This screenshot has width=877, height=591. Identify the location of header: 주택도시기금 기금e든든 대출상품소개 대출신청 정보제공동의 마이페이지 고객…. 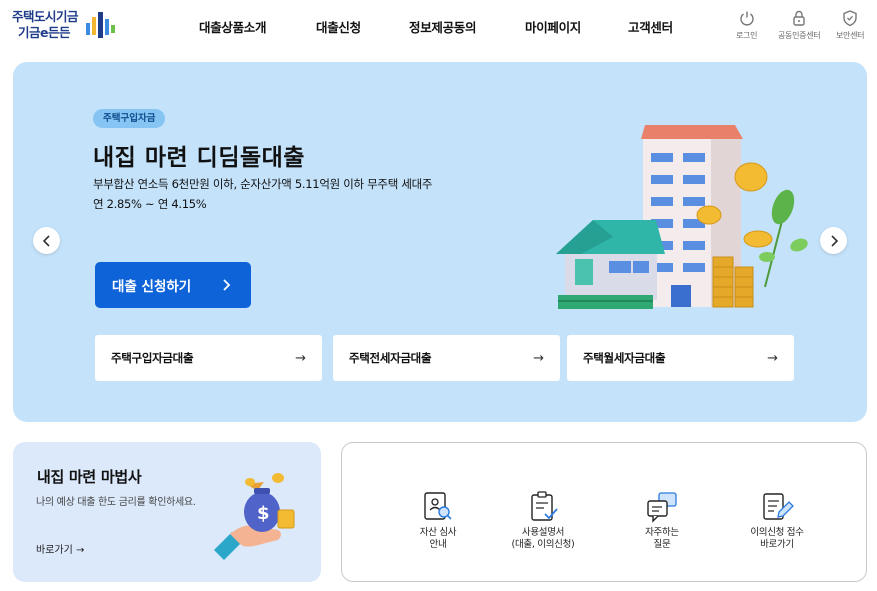
(438, 27).